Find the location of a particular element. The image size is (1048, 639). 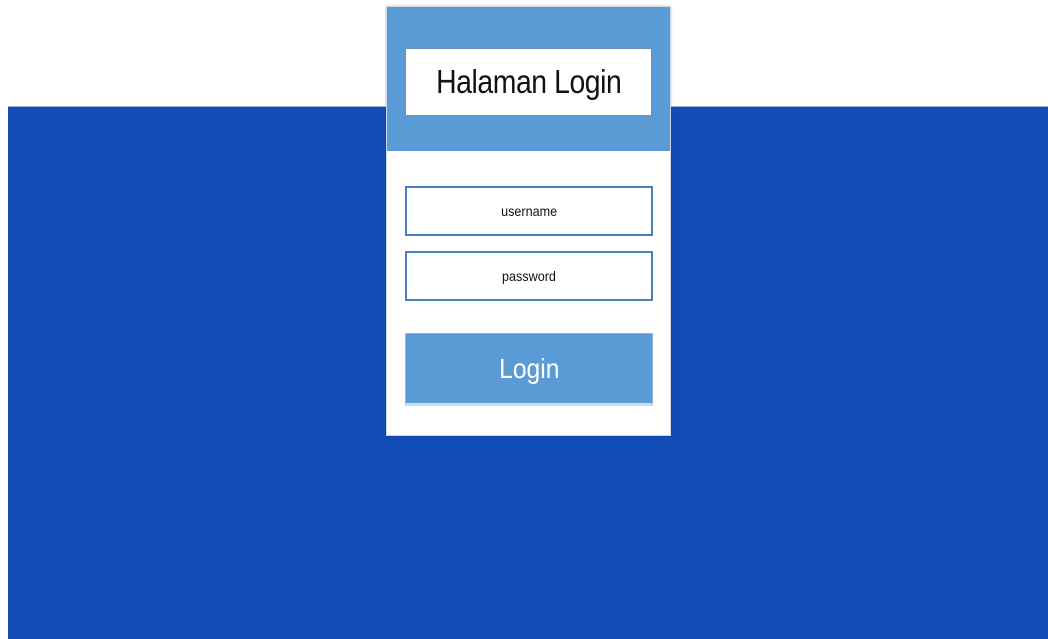

password-field: password is located at coordinates (529, 276).